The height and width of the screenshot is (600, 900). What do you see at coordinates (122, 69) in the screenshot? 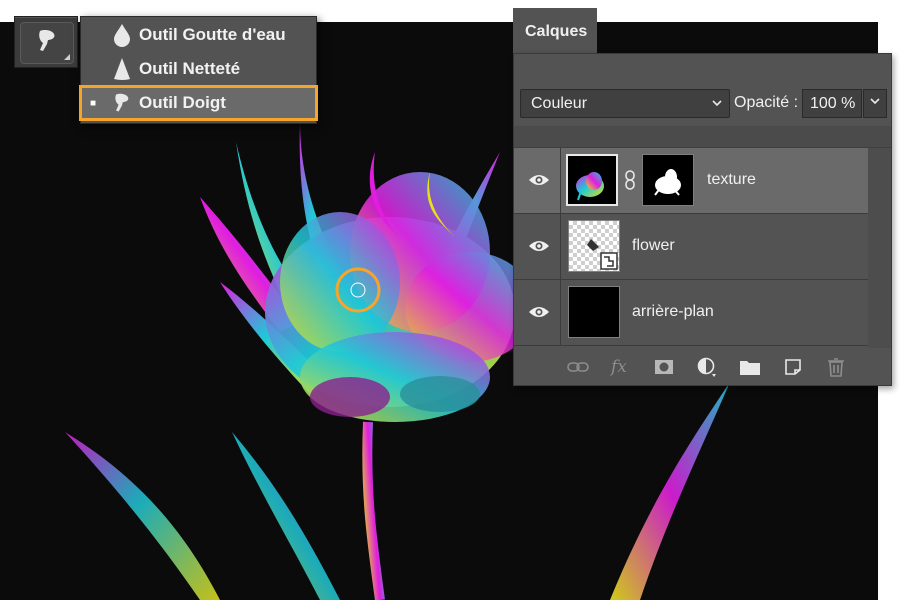
I see `sharpen-cone-icon` at bounding box center [122, 69].